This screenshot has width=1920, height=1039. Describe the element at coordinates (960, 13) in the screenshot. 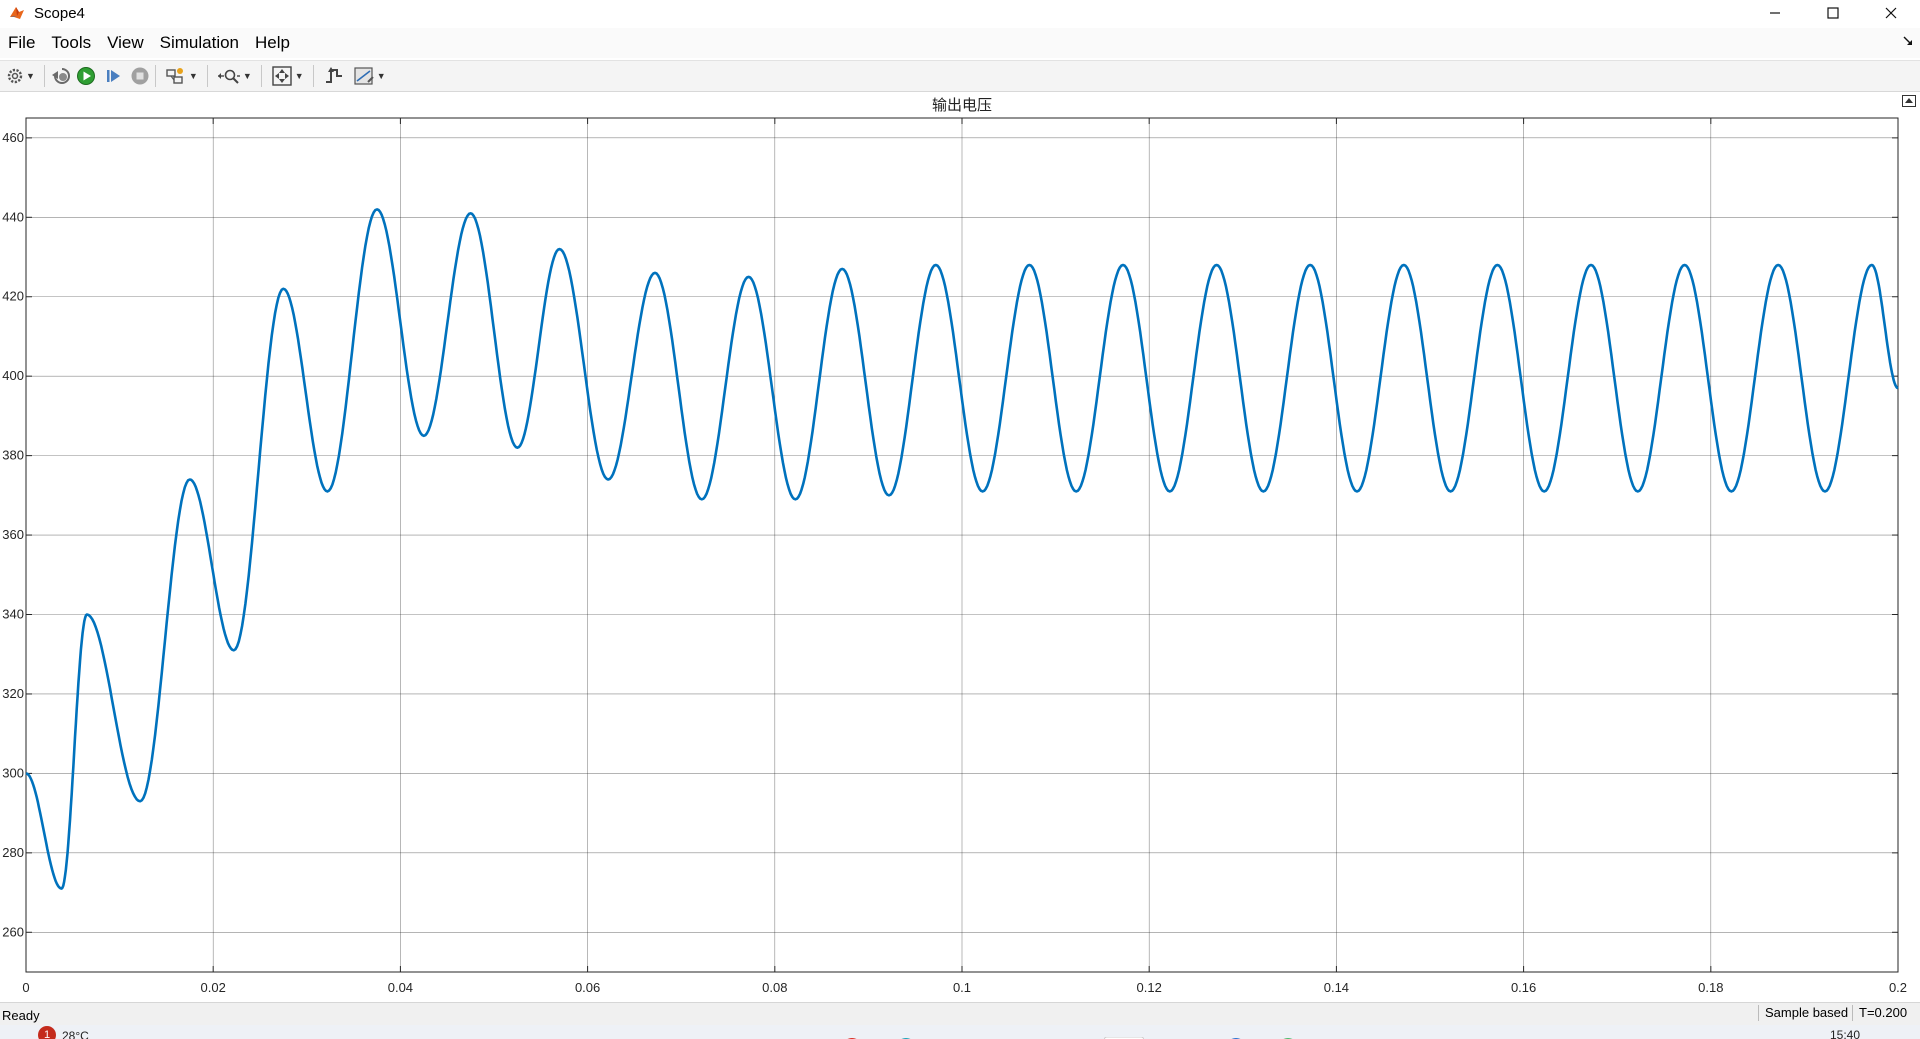

I see `title-bar: Scope4` at that location.